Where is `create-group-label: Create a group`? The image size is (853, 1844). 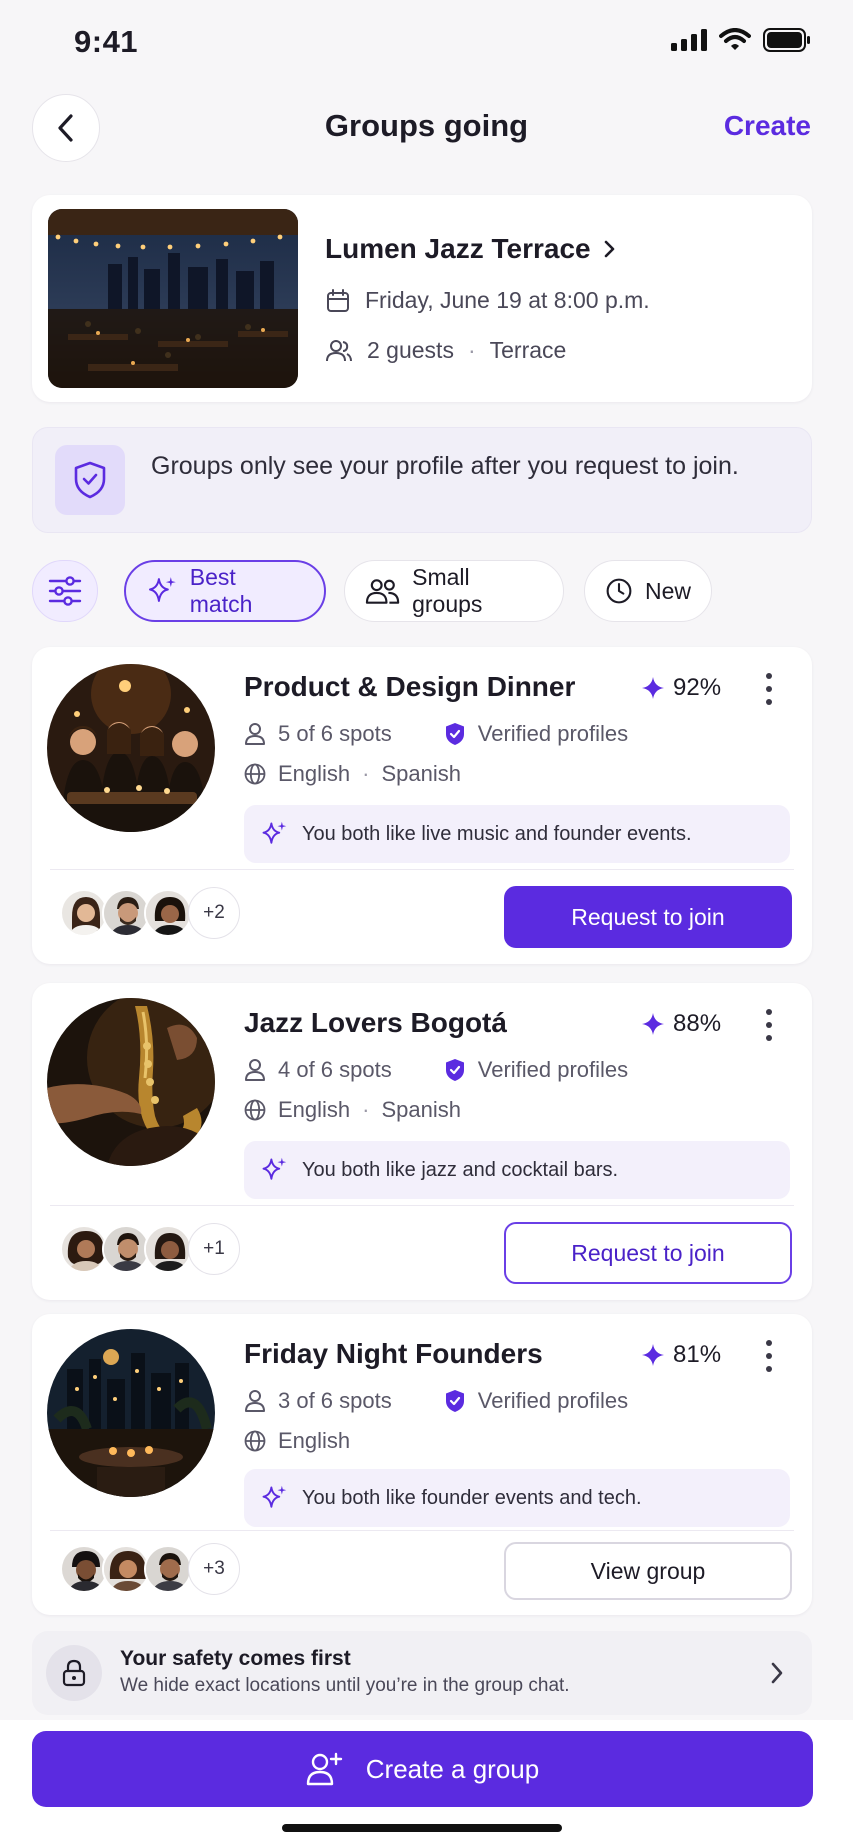
create-group-label: Create a group is located at coordinates (452, 1768).